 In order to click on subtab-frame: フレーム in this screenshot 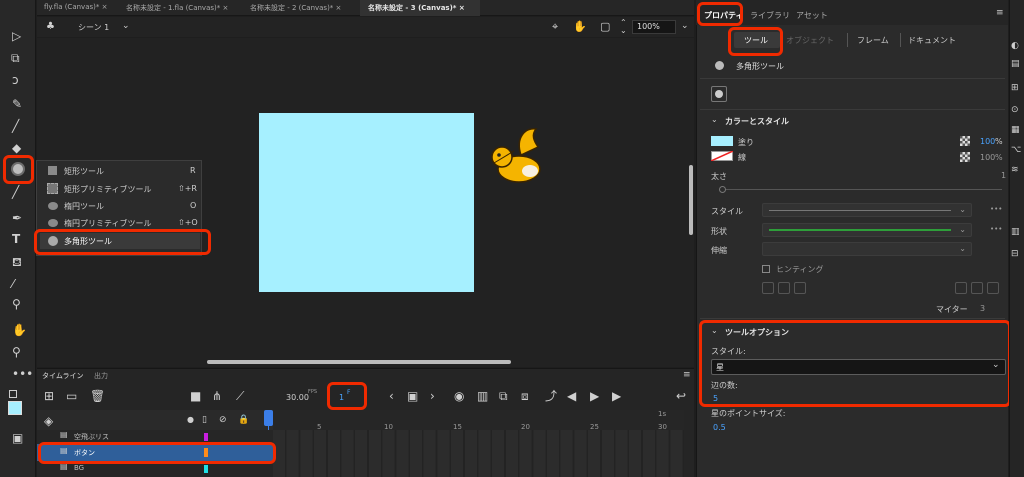, I will do `click(873, 40)`.